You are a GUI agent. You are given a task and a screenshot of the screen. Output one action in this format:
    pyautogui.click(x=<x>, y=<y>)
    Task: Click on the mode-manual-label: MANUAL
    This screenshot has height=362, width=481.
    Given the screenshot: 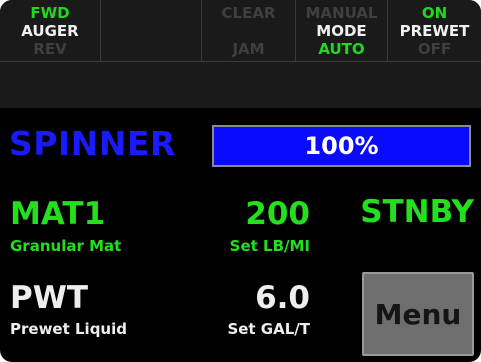 What is the action you would take?
    pyautogui.click(x=341, y=13)
    